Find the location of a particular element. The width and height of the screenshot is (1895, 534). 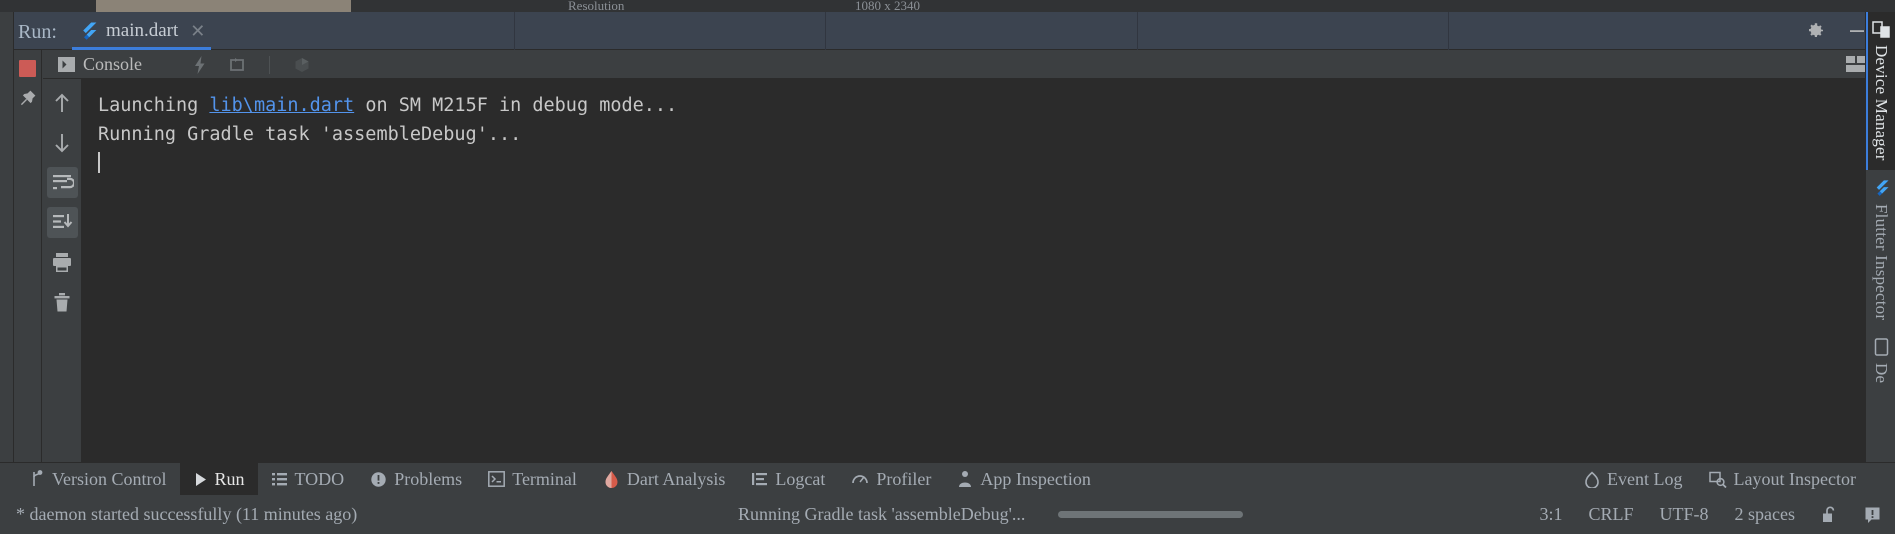

run-tool-window-header: Run: main.dart ✕ is located at coordinates (947, 31).